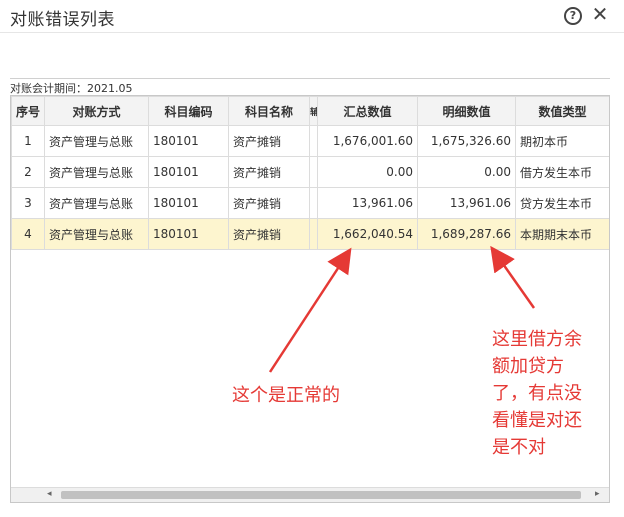 Image resolution: width=624 pixels, height=517 pixels. What do you see at coordinates (28, 234) in the screenshot?
I see `cell-index: 4` at bounding box center [28, 234].